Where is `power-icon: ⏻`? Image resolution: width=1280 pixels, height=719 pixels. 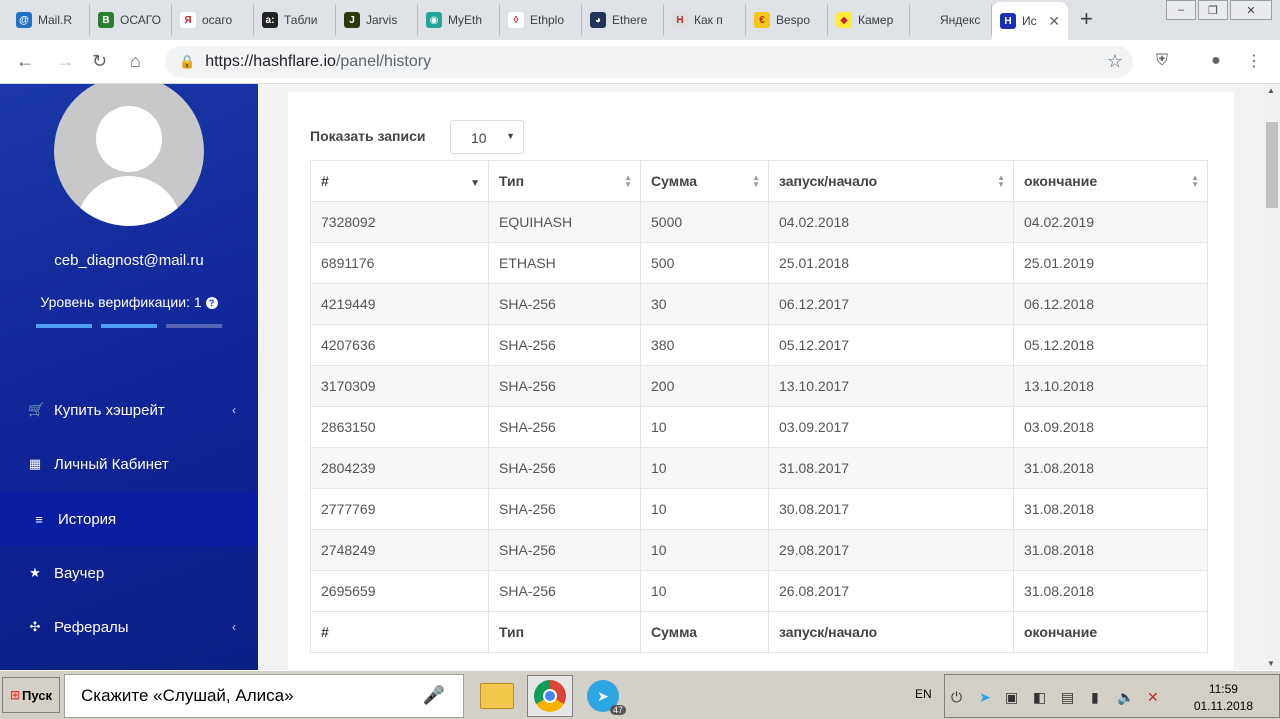 power-icon: ⏻ is located at coordinates (956, 697).